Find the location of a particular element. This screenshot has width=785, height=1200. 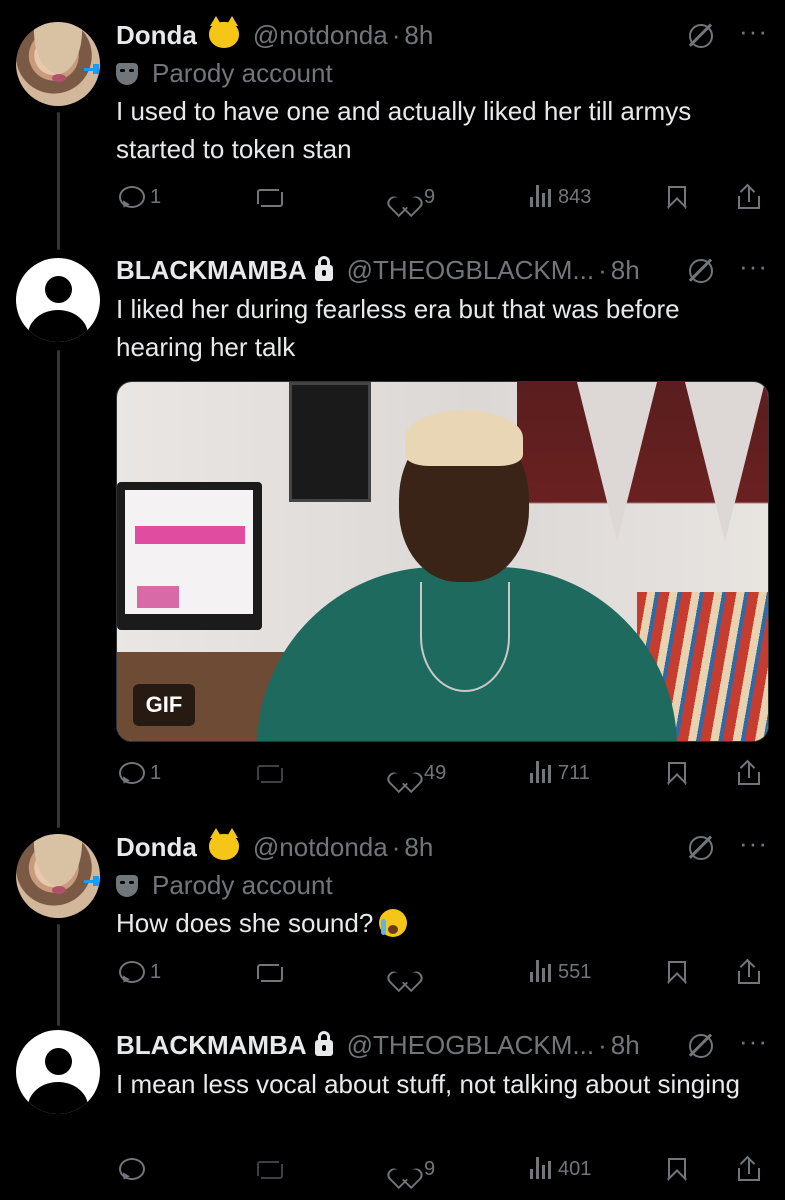

views-button: 711 is located at coordinates (560, 773).